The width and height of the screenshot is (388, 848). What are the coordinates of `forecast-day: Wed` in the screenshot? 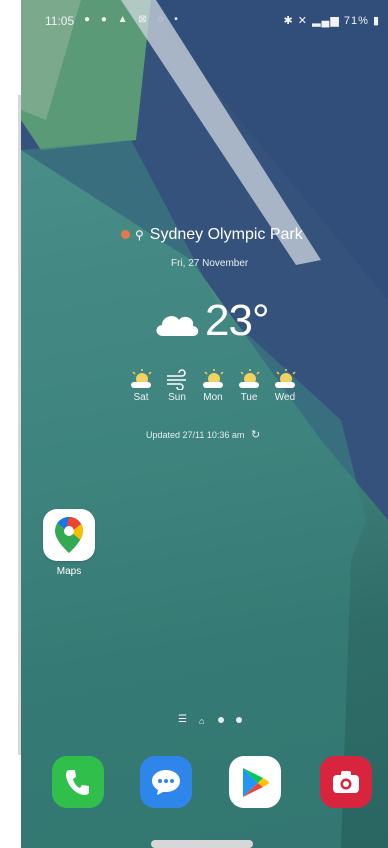 It's located at (285, 385).